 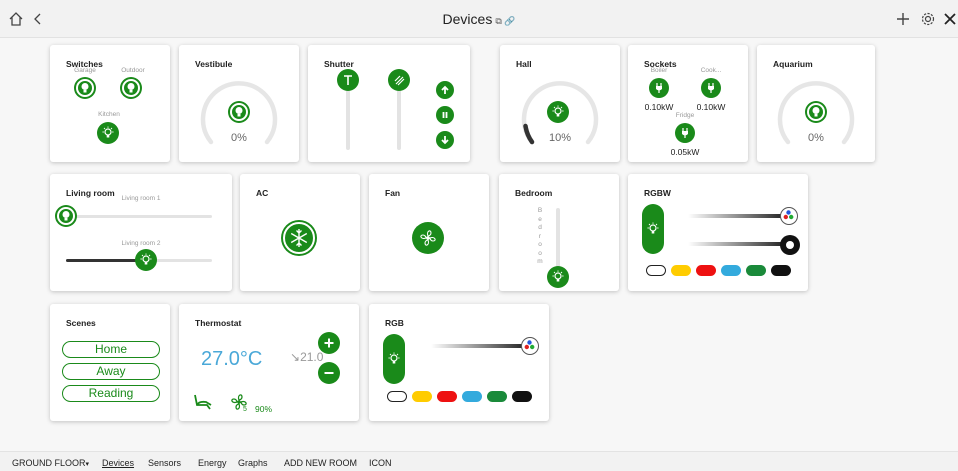 What do you see at coordinates (393, 193) in the screenshot?
I see `fan-title: Fan` at bounding box center [393, 193].